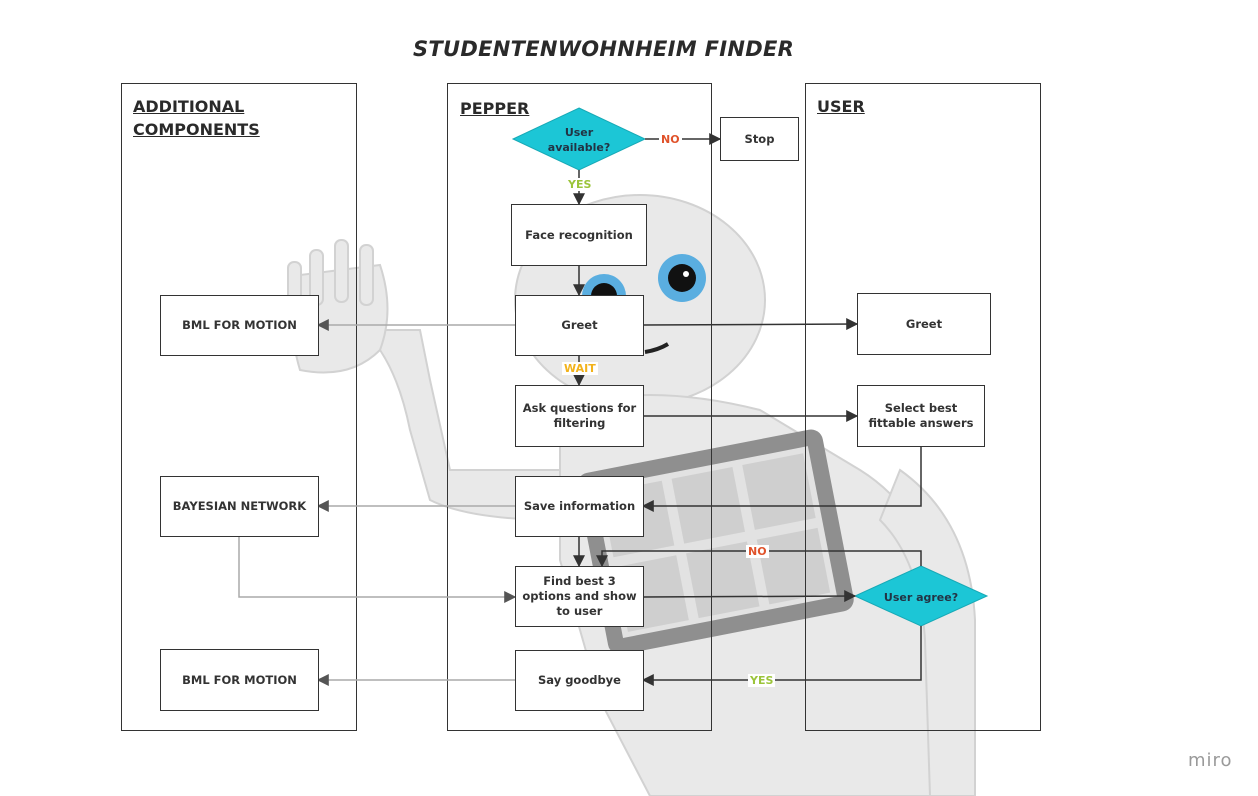 This screenshot has width=1258, height=796. Describe the element at coordinates (579, 506) in the screenshot. I see `node-save-information: Save information` at that location.